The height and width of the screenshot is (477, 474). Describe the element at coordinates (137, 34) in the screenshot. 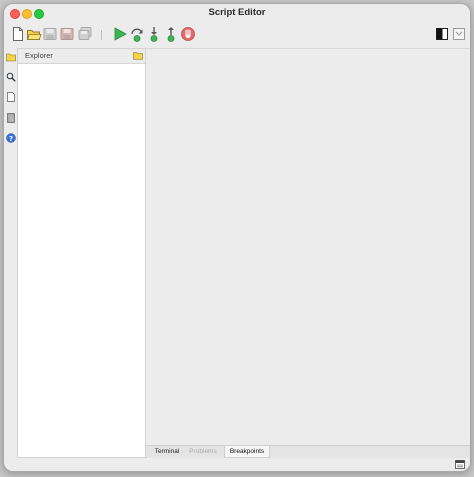

I see `step-over-icon` at that location.